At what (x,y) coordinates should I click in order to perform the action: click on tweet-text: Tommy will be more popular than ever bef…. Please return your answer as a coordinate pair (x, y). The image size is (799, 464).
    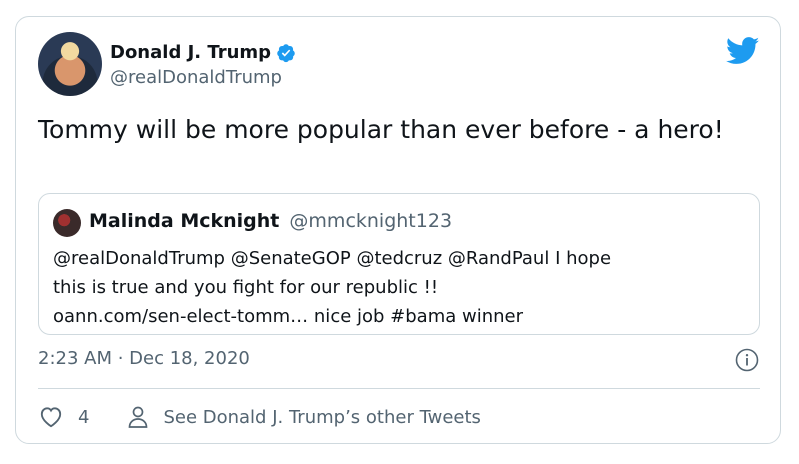
    Looking at the image, I should click on (381, 129).